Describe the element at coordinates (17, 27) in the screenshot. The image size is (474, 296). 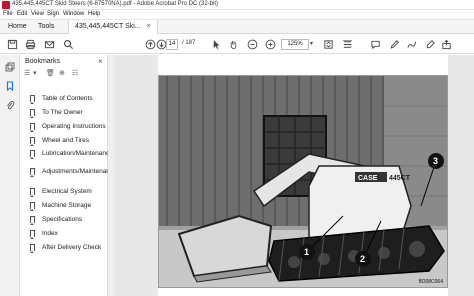
I see `tab-home: Home` at that location.